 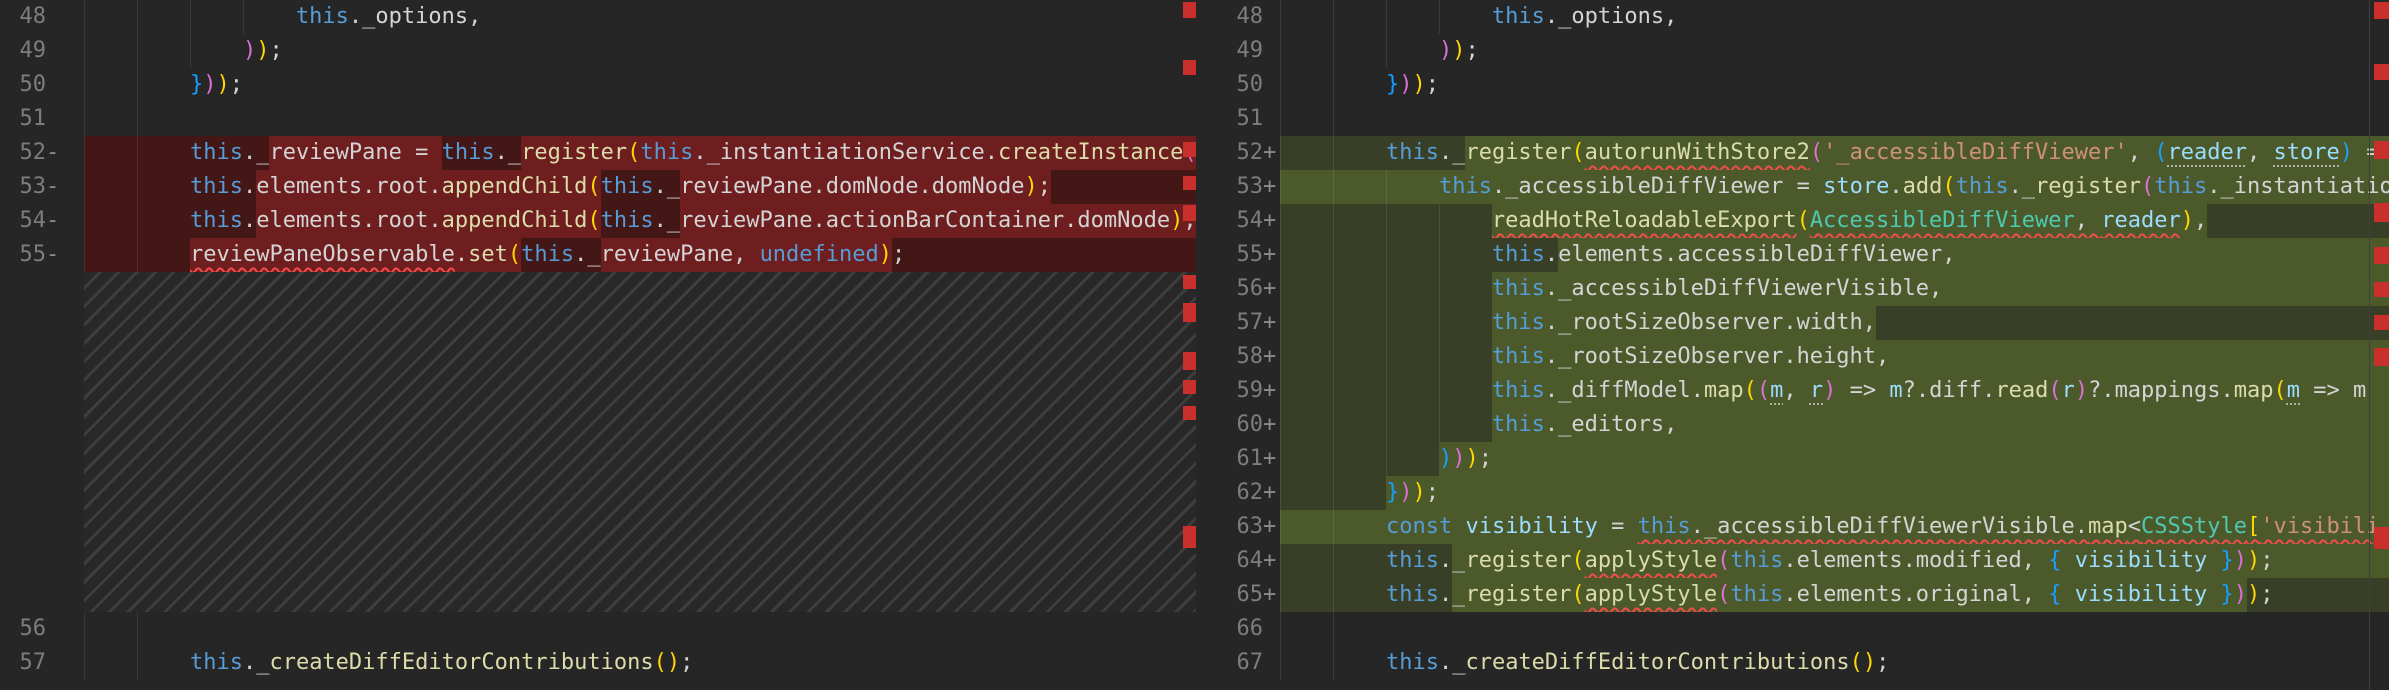 I want to click on token: [, so click(x=2253, y=527).